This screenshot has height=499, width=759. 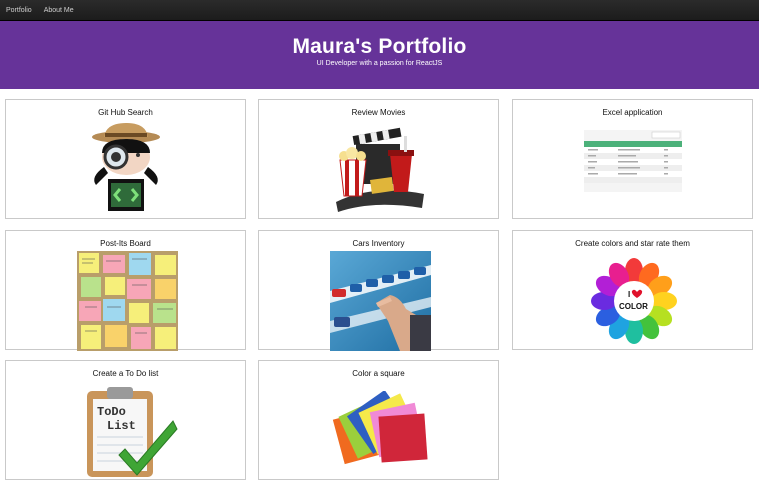 What do you see at coordinates (125, 243) in the screenshot?
I see `card-title: Post-Its Board` at bounding box center [125, 243].